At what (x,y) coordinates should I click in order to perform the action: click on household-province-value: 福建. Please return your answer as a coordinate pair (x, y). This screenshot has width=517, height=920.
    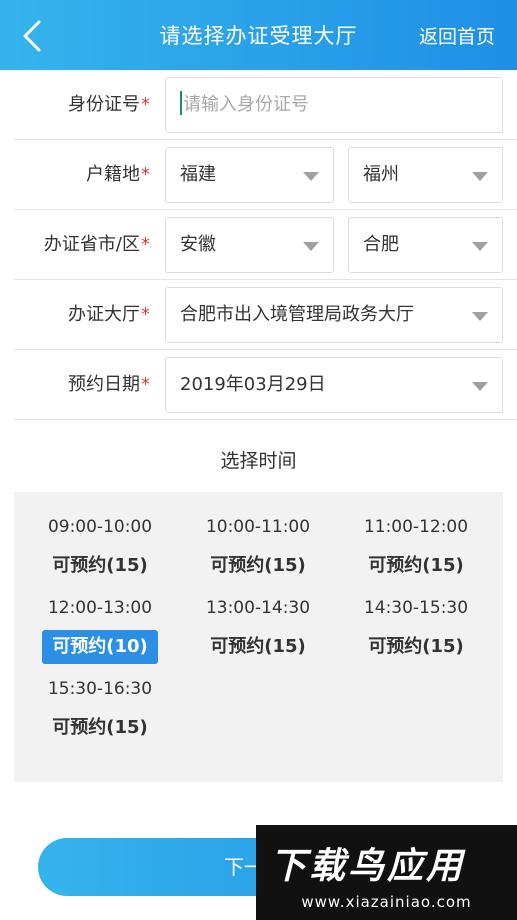
    Looking at the image, I should click on (198, 174).